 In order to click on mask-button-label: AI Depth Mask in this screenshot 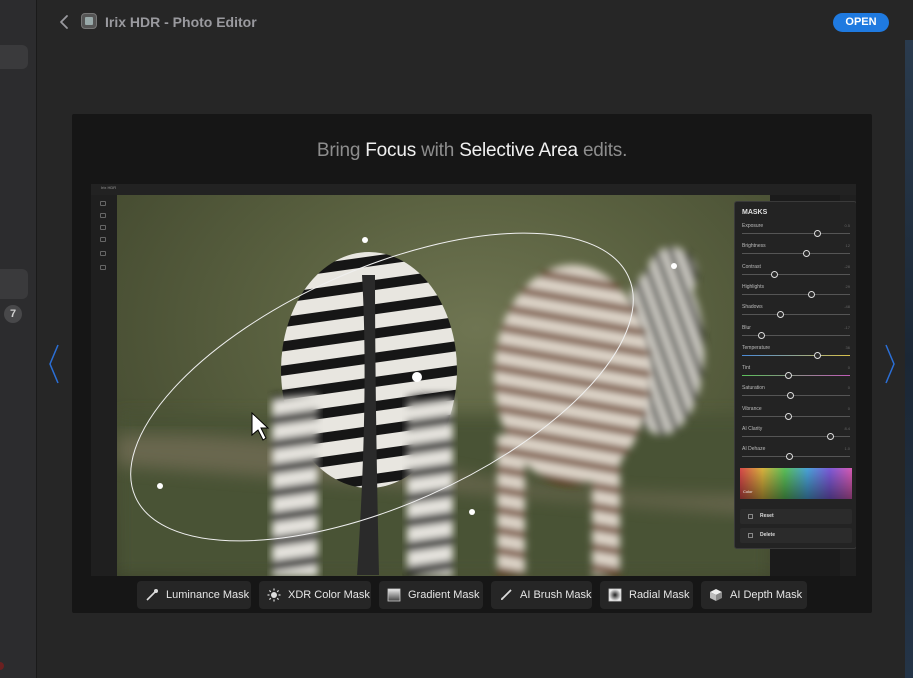, I will do `click(766, 595)`.